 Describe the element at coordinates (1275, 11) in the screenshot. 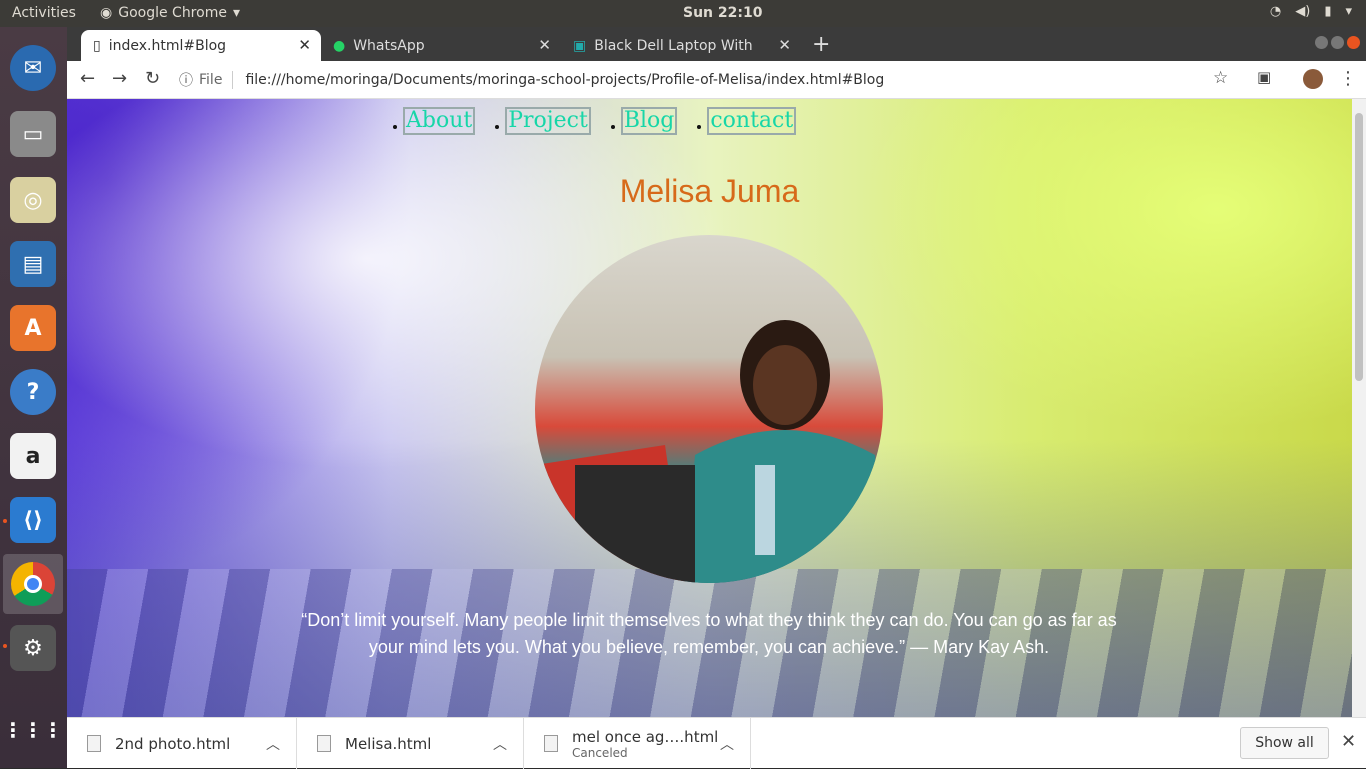

I see `wifi-icon: ◔` at that location.